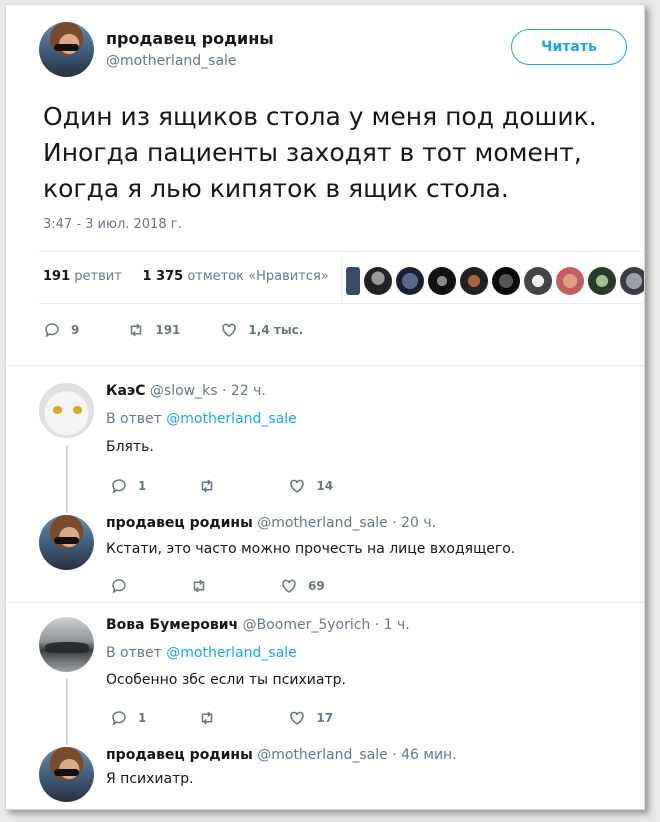 The height and width of the screenshot is (822, 660). Describe the element at coordinates (241, 718) in the screenshot. I see `reply-actions: 1 17` at that location.